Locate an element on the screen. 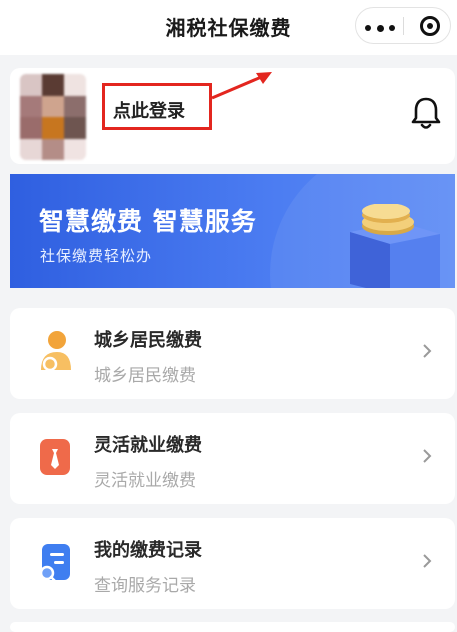  menu-item-payment-records: 我的缴费记录 查询服务记录 is located at coordinates (232, 563).